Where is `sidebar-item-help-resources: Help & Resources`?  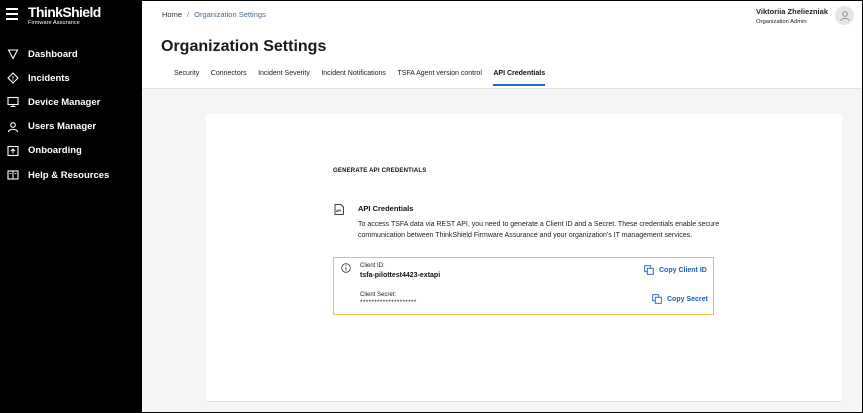
sidebar-item-help-resources: Help & Resources is located at coordinates (71, 175).